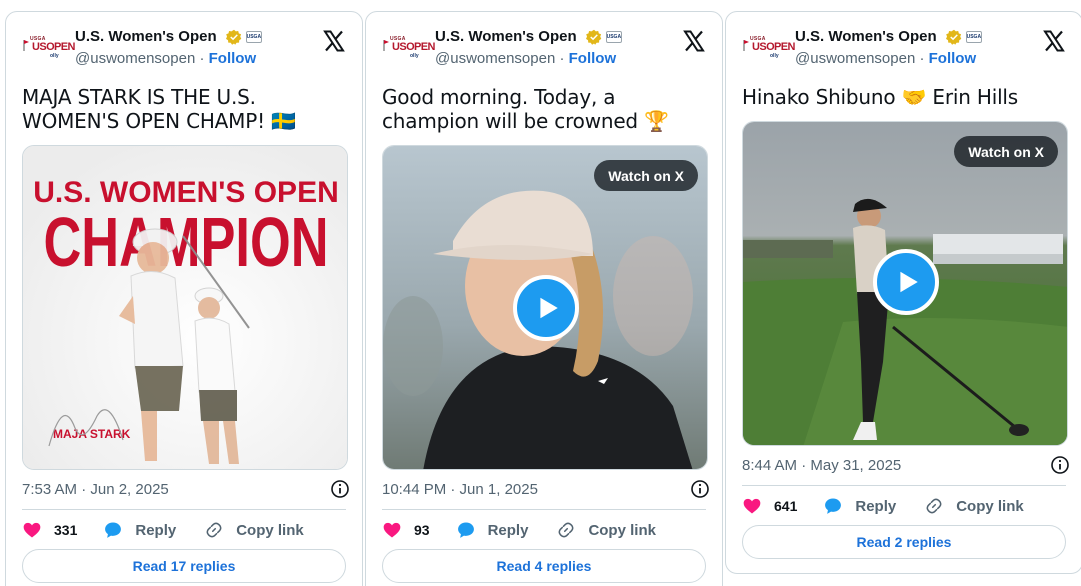  Describe the element at coordinates (544, 530) in the screenshot. I see `action-bar: 93 Reply Copy link` at that location.